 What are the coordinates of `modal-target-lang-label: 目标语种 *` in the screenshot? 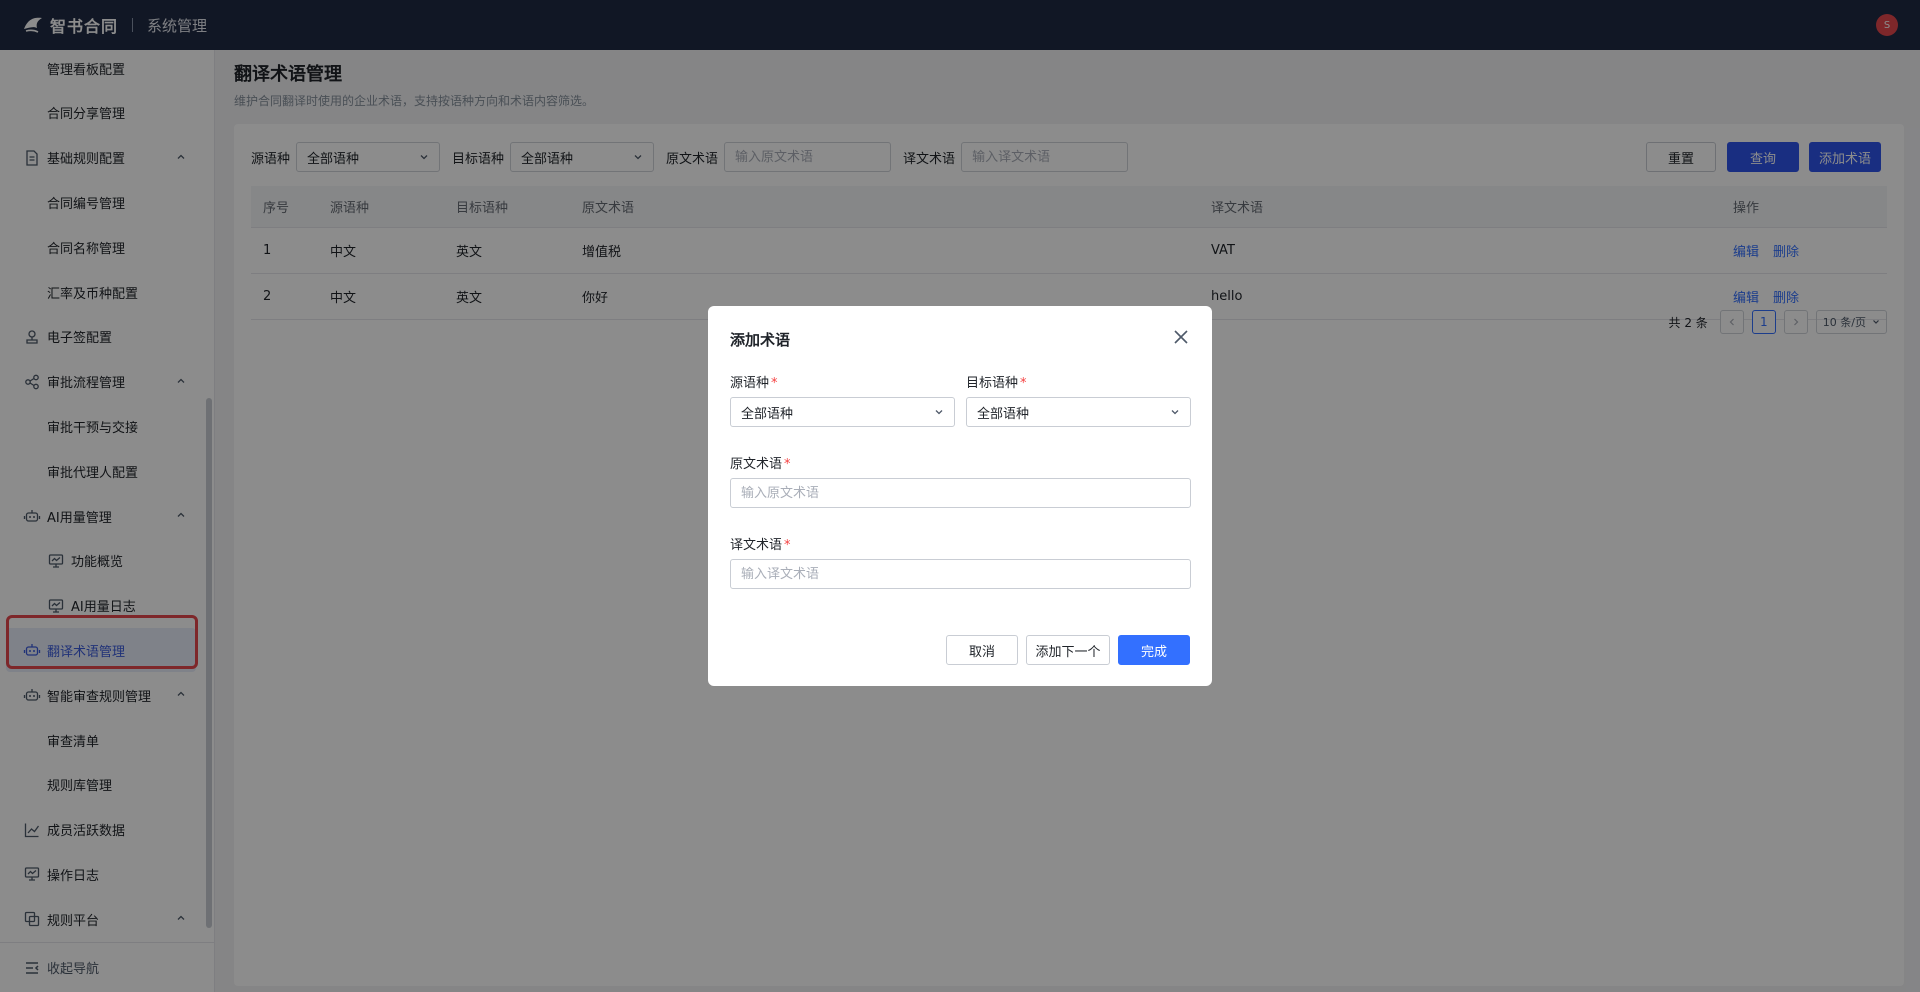 It's located at (996, 381).